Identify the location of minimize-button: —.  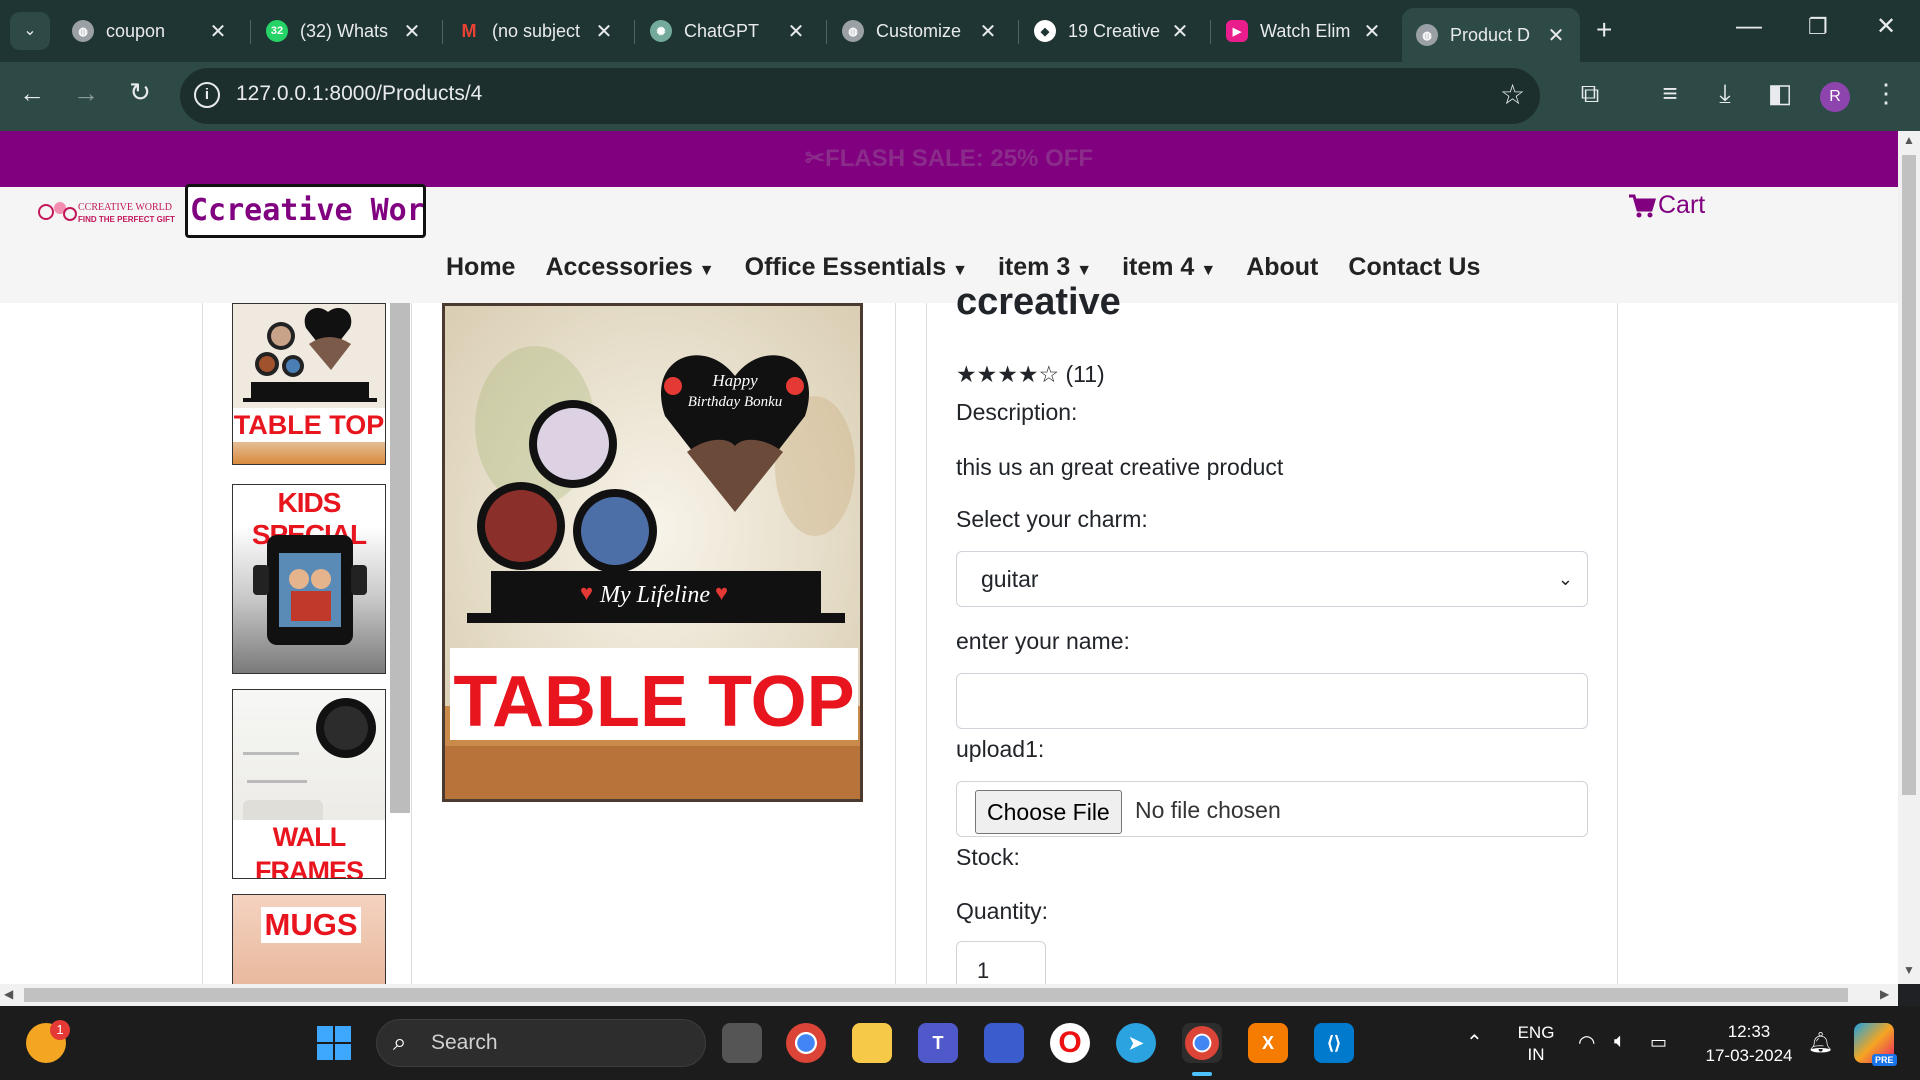
(1749, 25).